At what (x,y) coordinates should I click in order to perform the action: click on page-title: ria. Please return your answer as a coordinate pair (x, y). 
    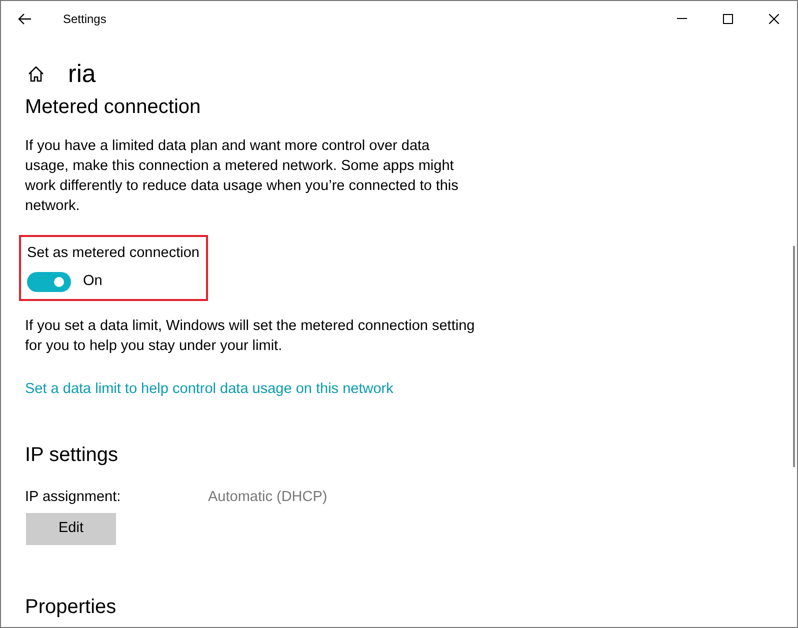
    Looking at the image, I should click on (82, 74).